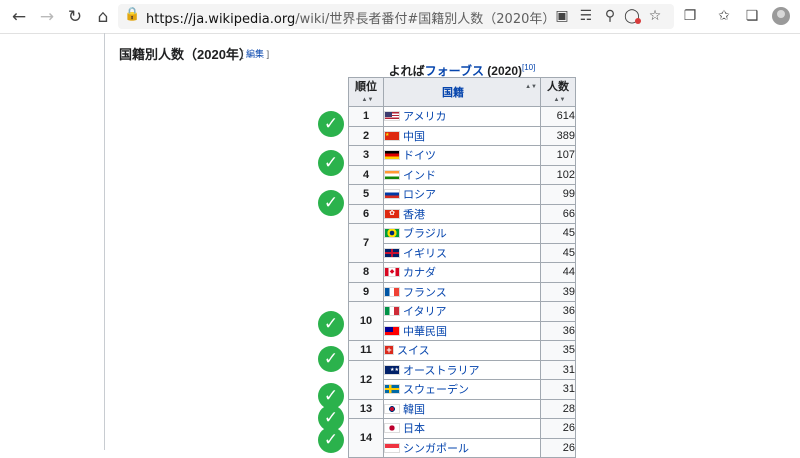 This screenshot has width=800, height=458. Describe the element at coordinates (462, 135) in the screenshot. I see `table-row: 2 ★ 中国 389` at that location.